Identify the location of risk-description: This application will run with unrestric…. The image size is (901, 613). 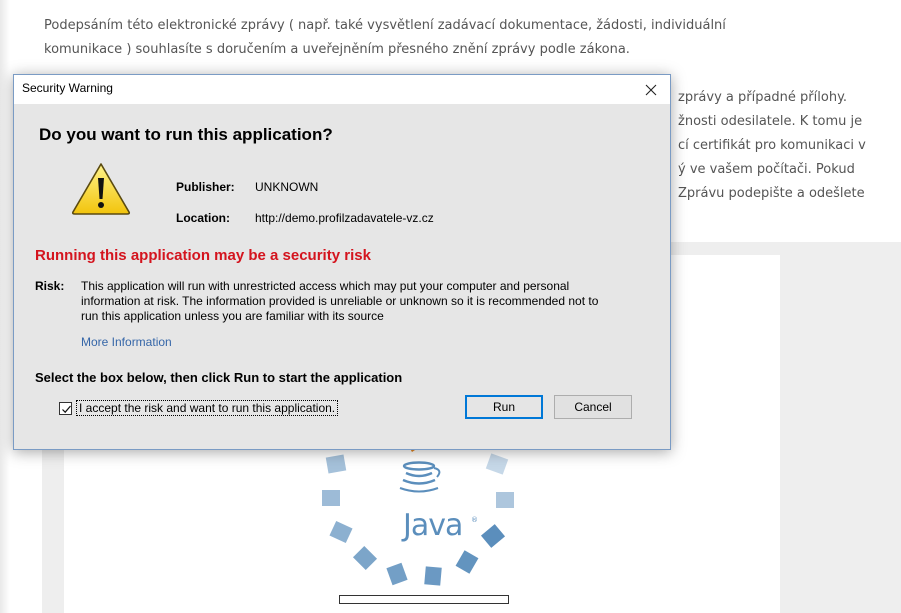
(371, 301).